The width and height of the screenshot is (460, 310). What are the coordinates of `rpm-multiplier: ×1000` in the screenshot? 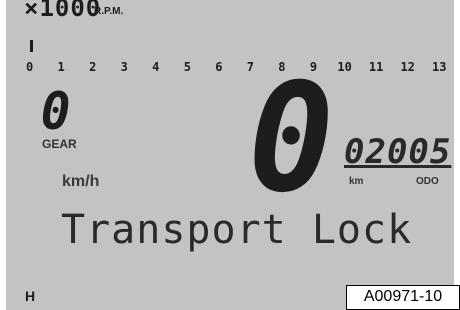 It's located at (63, 11).